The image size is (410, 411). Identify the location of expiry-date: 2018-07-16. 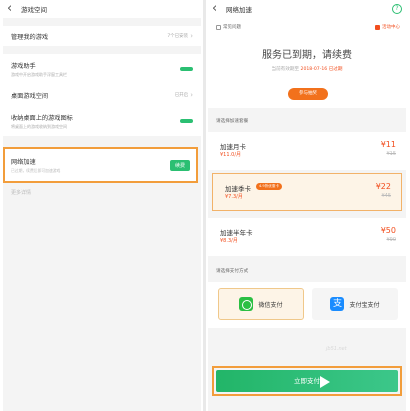
(314, 69).